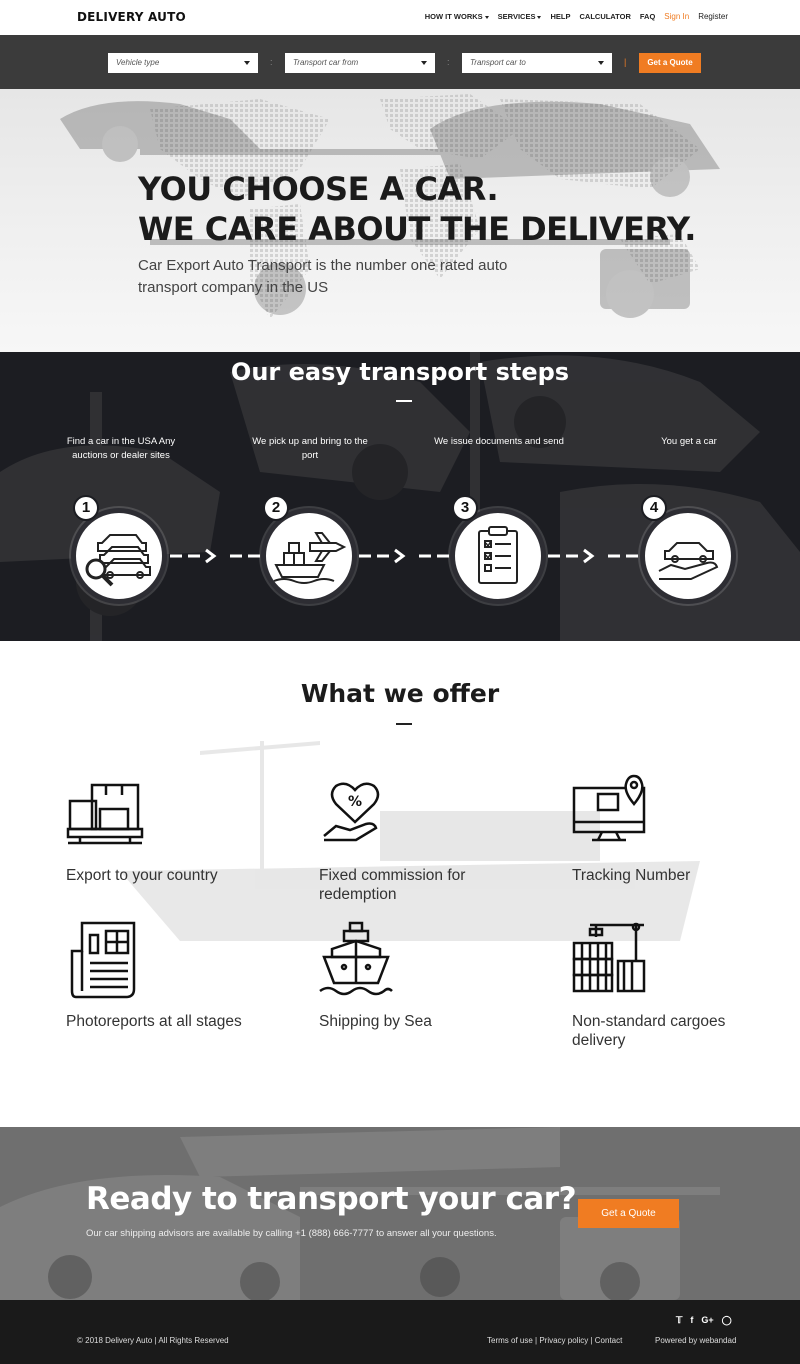 The image size is (800, 1364). What do you see at coordinates (560, 16) in the screenshot?
I see `menu-help: HELP` at bounding box center [560, 16].